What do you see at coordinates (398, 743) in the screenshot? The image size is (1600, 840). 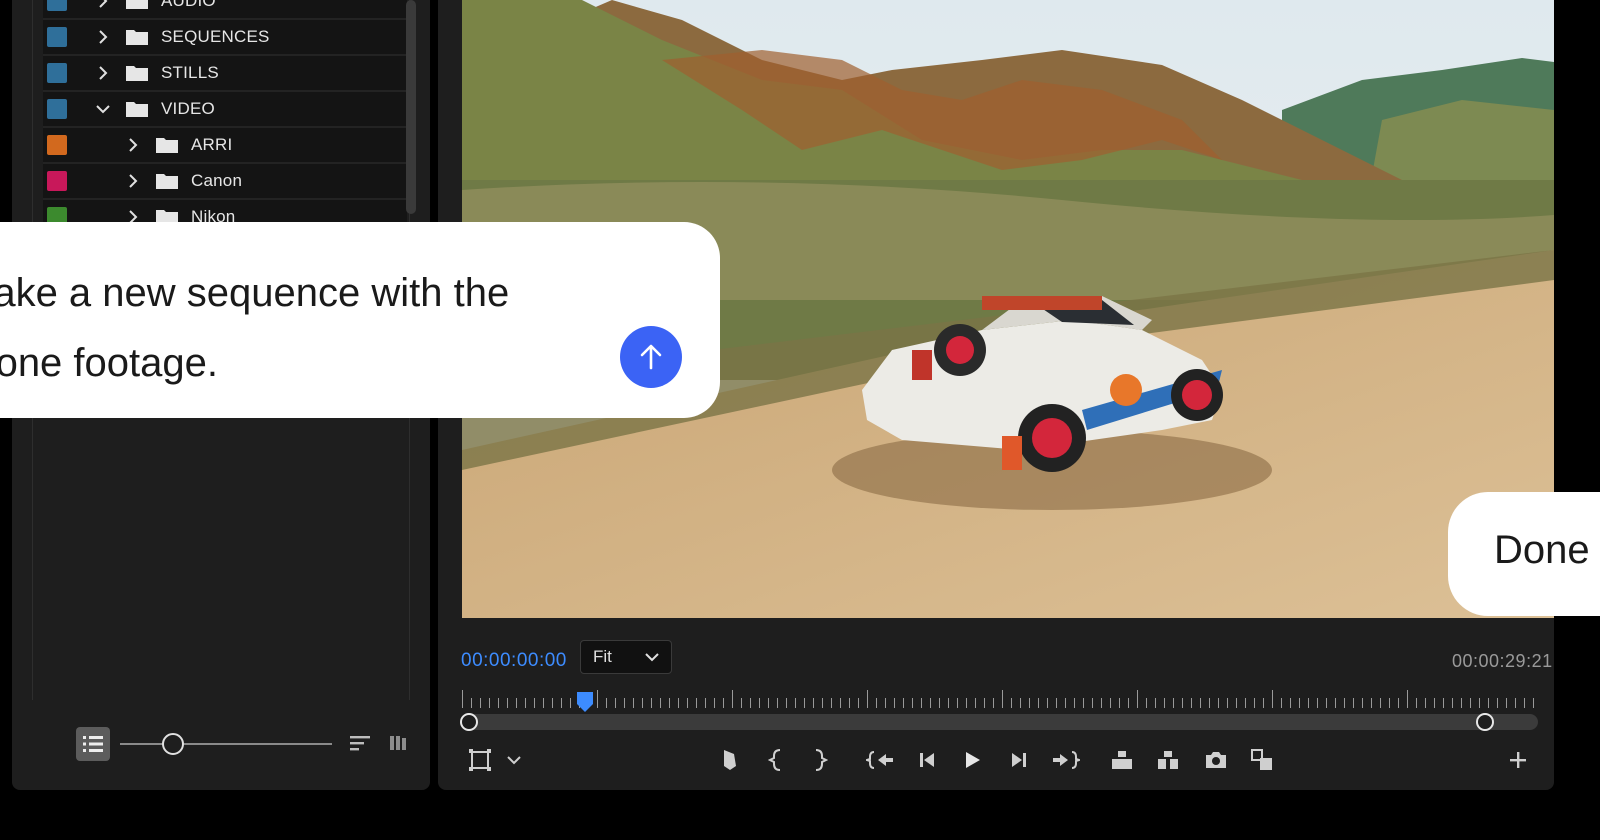 I see `bins-icon` at bounding box center [398, 743].